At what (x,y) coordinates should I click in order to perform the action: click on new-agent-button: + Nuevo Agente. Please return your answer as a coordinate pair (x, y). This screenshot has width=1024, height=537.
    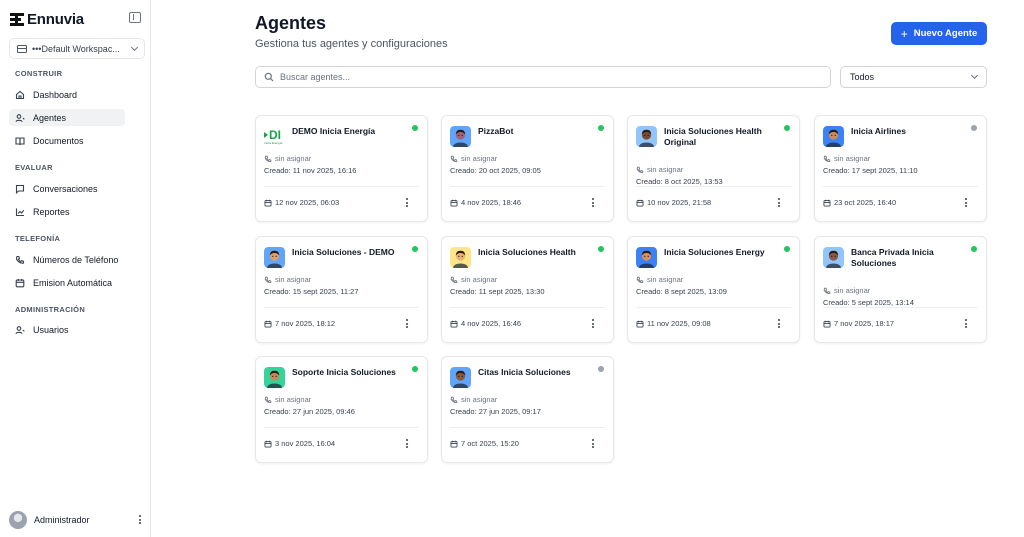
    Looking at the image, I should click on (939, 33).